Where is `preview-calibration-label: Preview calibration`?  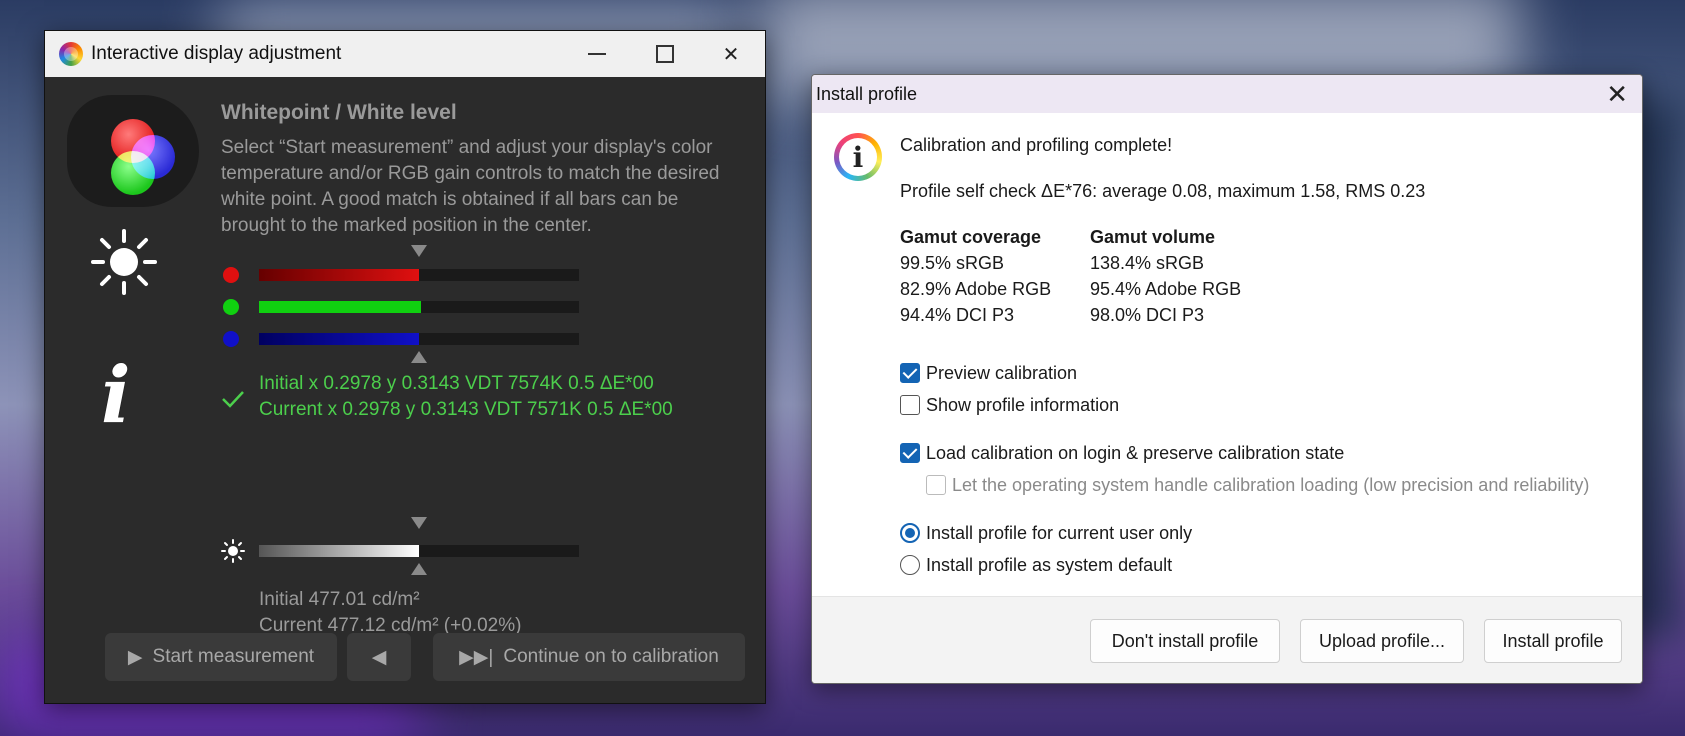 preview-calibration-label: Preview calibration is located at coordinates (1001, 373).